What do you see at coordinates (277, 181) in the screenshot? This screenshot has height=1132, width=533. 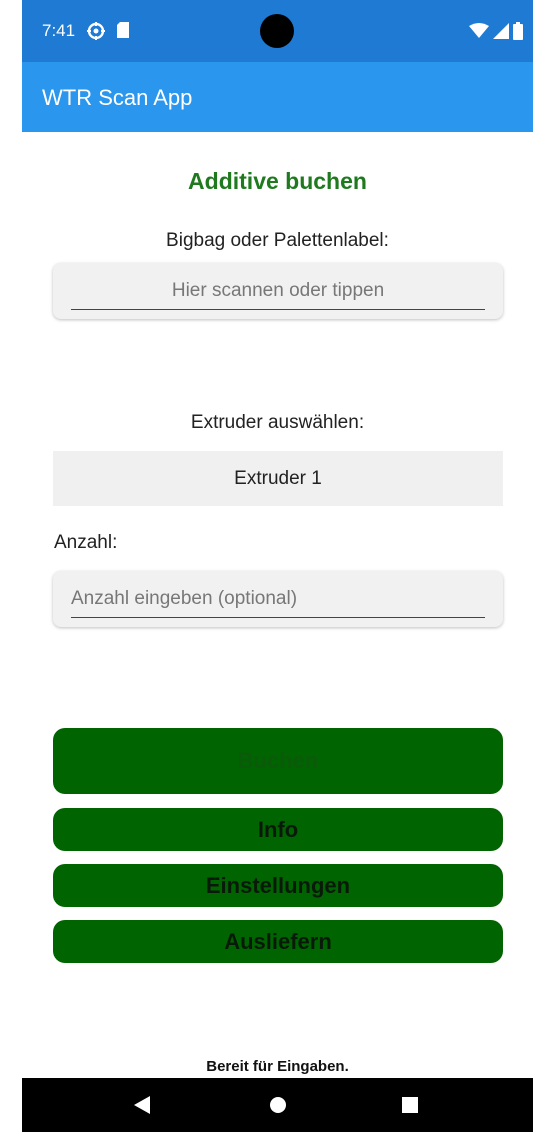 I see `page-title: Additive buchen` at bounding box center [277, 181].